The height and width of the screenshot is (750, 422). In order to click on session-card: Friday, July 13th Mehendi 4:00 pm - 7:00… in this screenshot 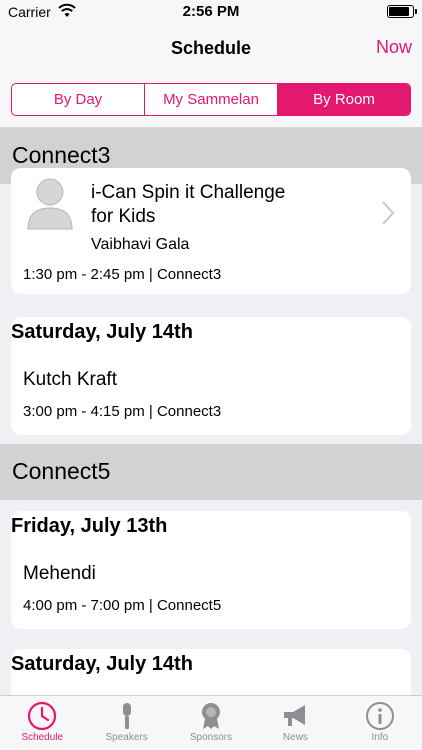, I will do `click(211, 570)`.